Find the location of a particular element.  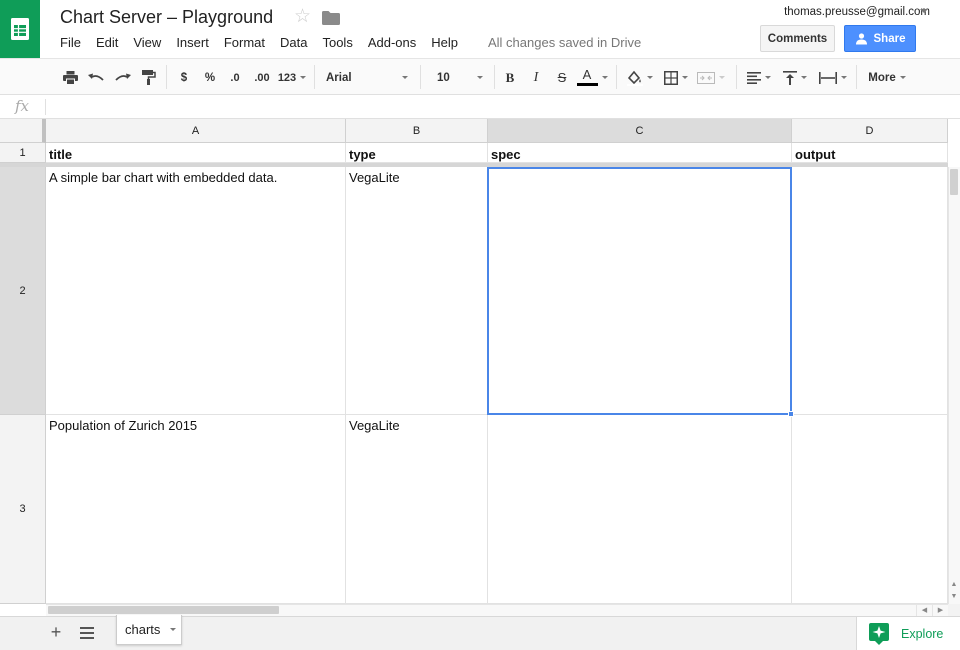

fx-icon: fx is located at coordinates (22, 106).